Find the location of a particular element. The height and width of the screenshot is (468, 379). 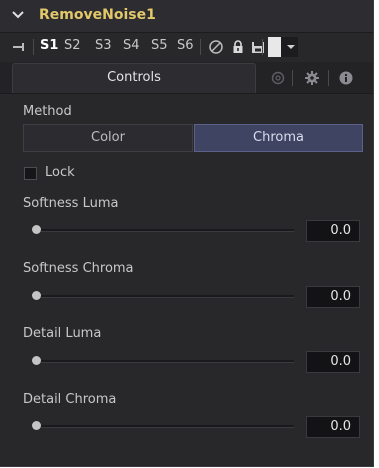

method-chroma-button: Chroma is located at coordinates (278, 138).